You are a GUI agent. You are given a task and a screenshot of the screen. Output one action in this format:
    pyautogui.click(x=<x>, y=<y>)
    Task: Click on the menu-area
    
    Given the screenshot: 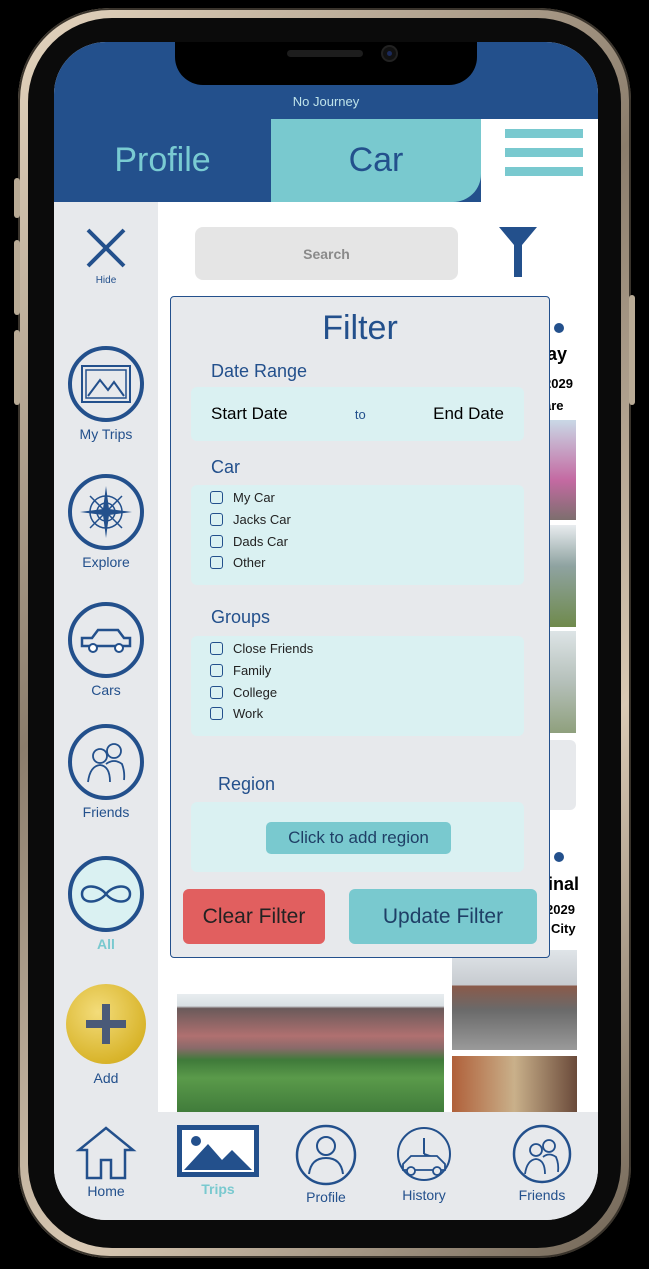 What is the action you would take?
    pyautogui.click(x=539, y=160)
    